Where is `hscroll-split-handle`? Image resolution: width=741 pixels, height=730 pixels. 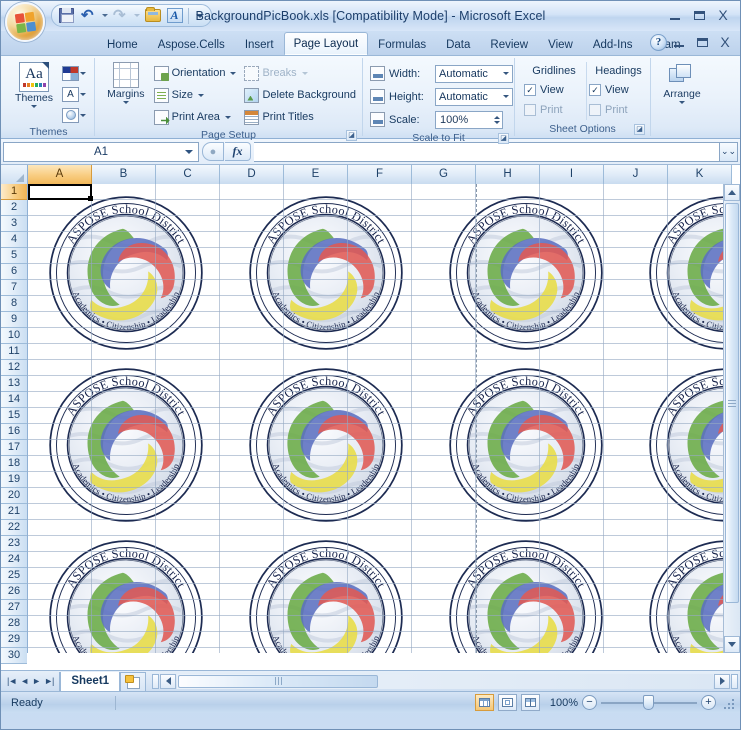
hscroll-split-handle is located at coordinates (156, 681).